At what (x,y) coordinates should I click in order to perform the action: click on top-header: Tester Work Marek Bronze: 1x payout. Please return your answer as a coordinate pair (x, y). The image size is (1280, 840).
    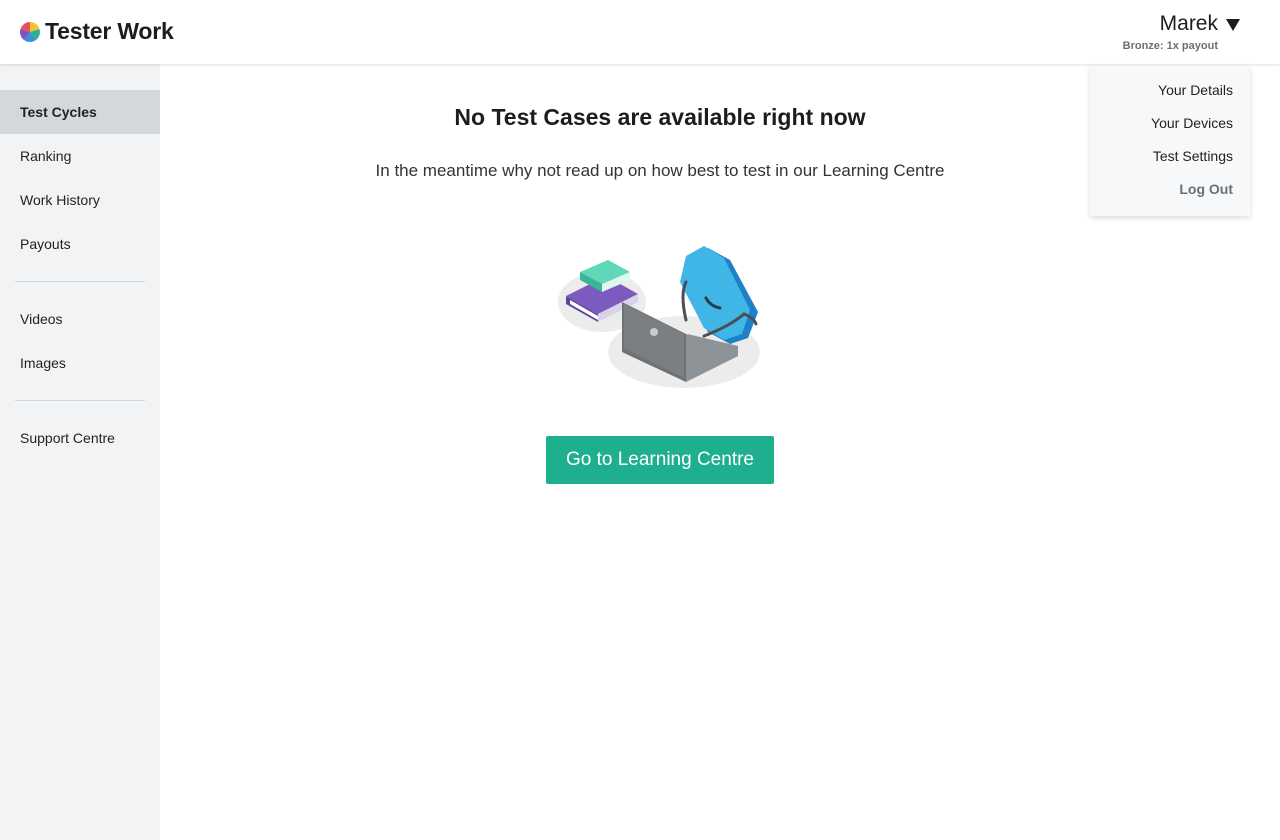
    Looking at the image, I should click on (640, 32).